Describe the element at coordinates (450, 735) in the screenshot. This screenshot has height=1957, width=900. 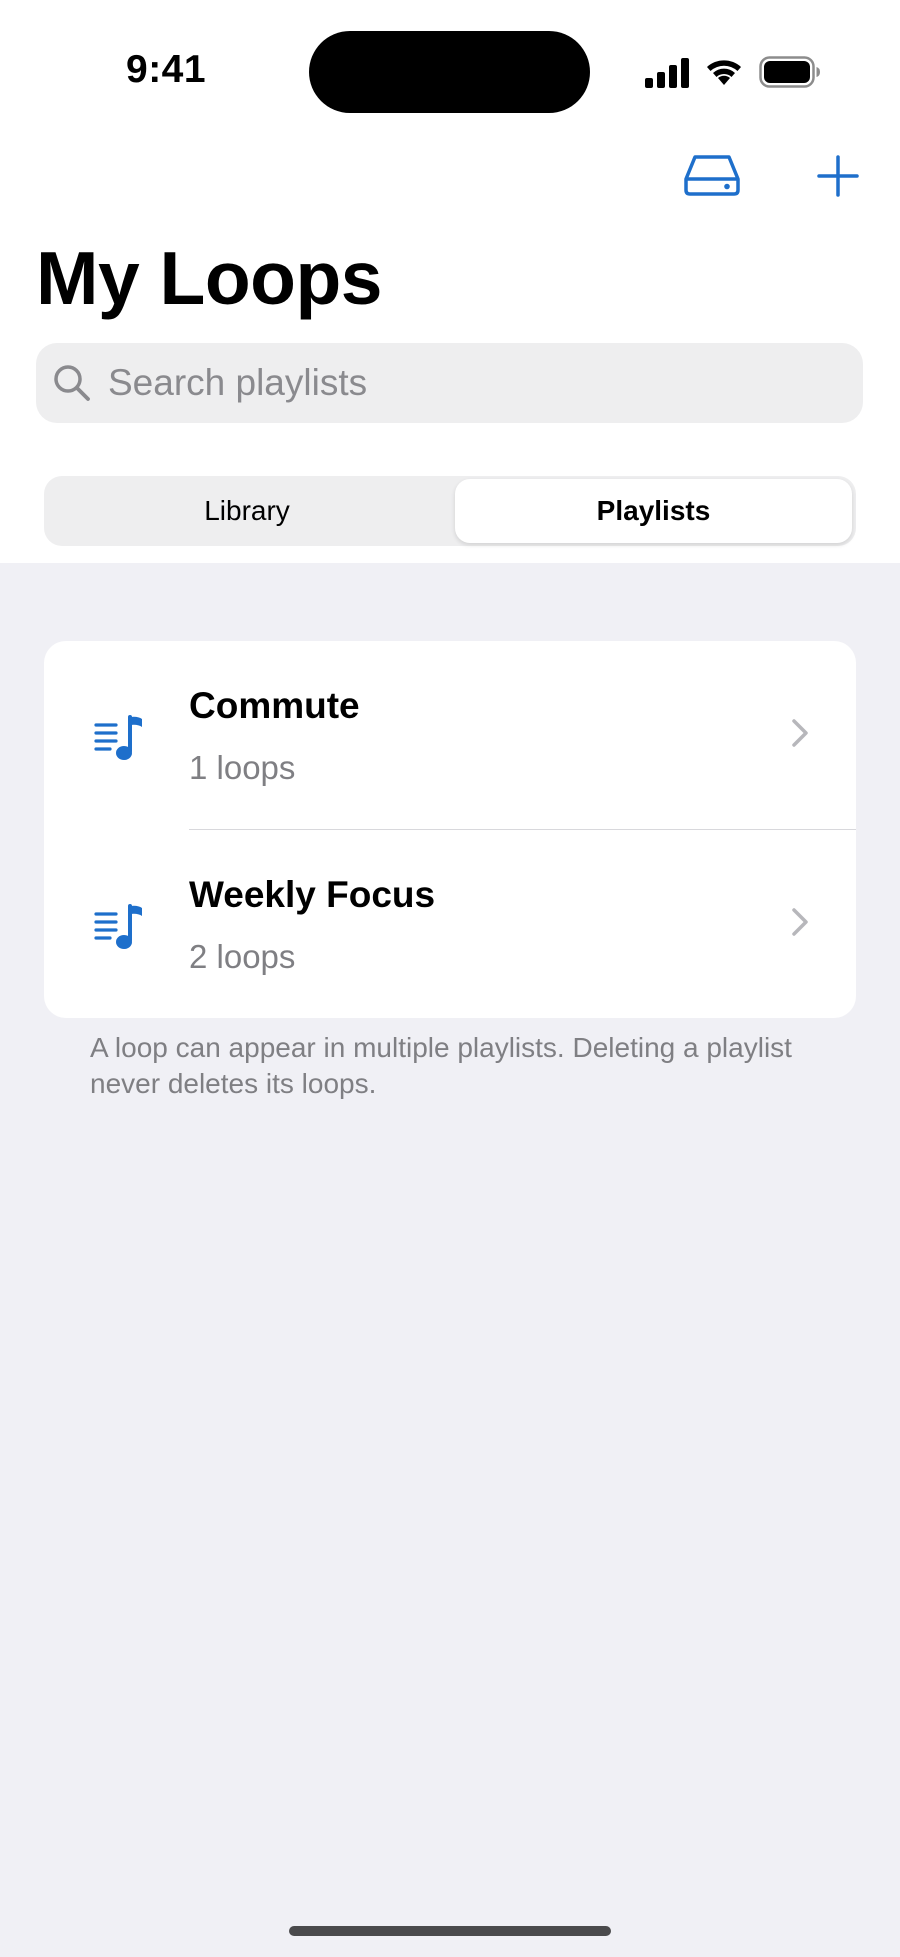
I see `playlist-row-commute: Commute 1 loops` at that location.